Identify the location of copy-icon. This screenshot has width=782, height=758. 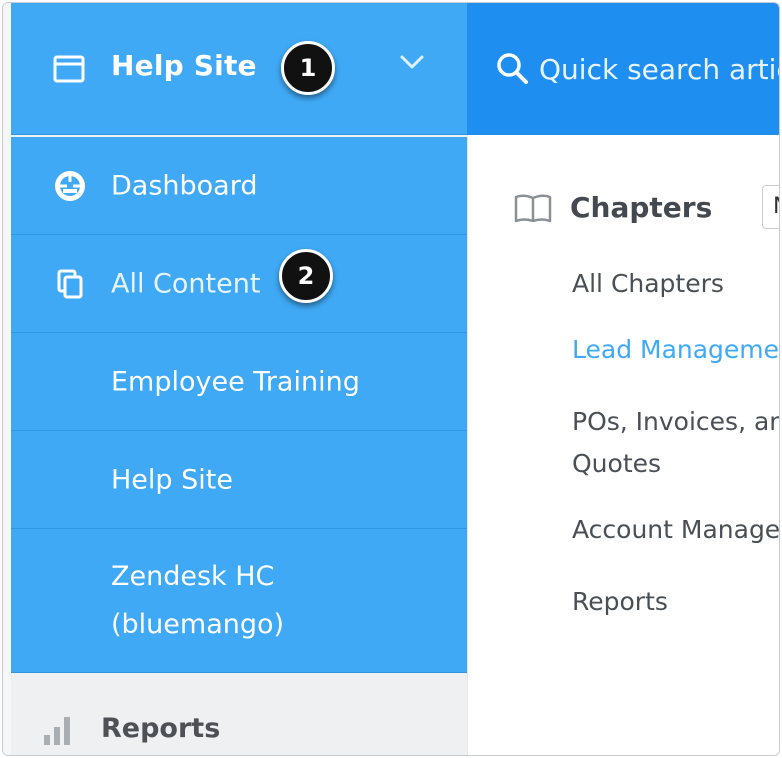
(70, 283).